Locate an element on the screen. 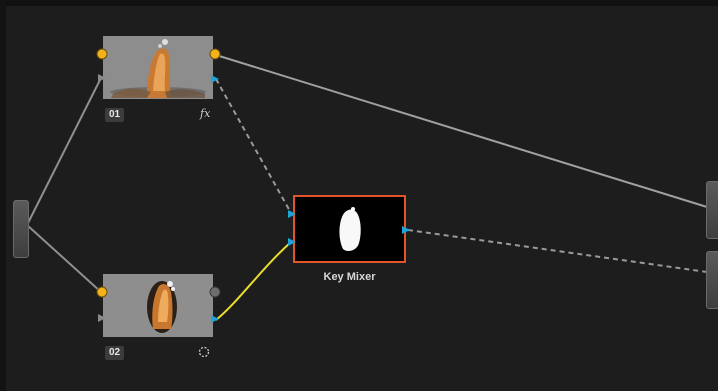 The width and height of the screenshot is (718, 391). key-mixer-thumbnail is located at coordinates (349, 229).